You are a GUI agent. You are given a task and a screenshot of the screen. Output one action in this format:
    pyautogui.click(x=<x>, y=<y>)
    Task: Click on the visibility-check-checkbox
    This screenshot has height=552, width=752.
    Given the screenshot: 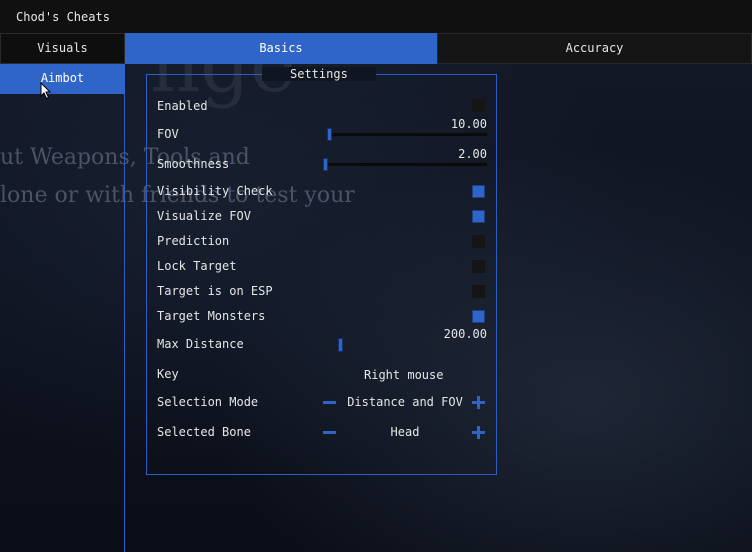 What is the action you would take?
    pyautogui.click(x=478, y=191)
    